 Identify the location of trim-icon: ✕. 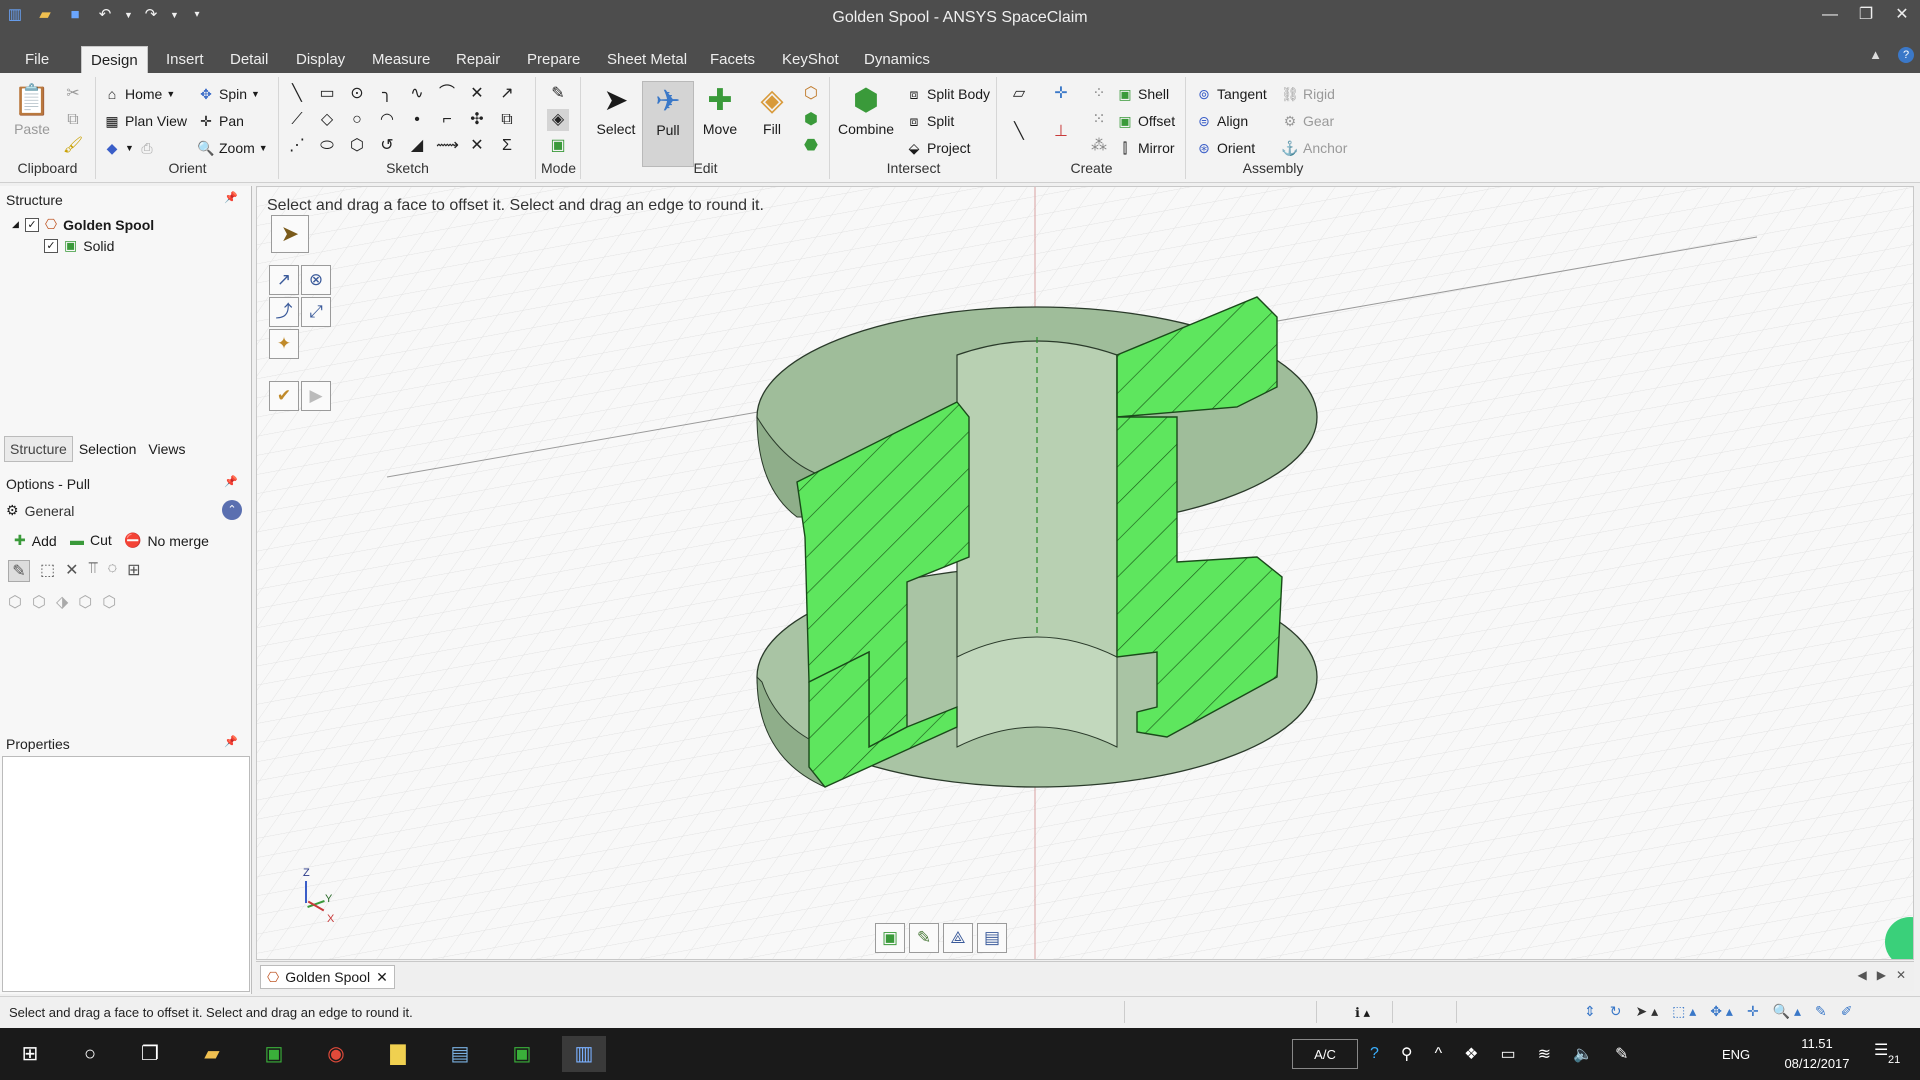
(477, 94).